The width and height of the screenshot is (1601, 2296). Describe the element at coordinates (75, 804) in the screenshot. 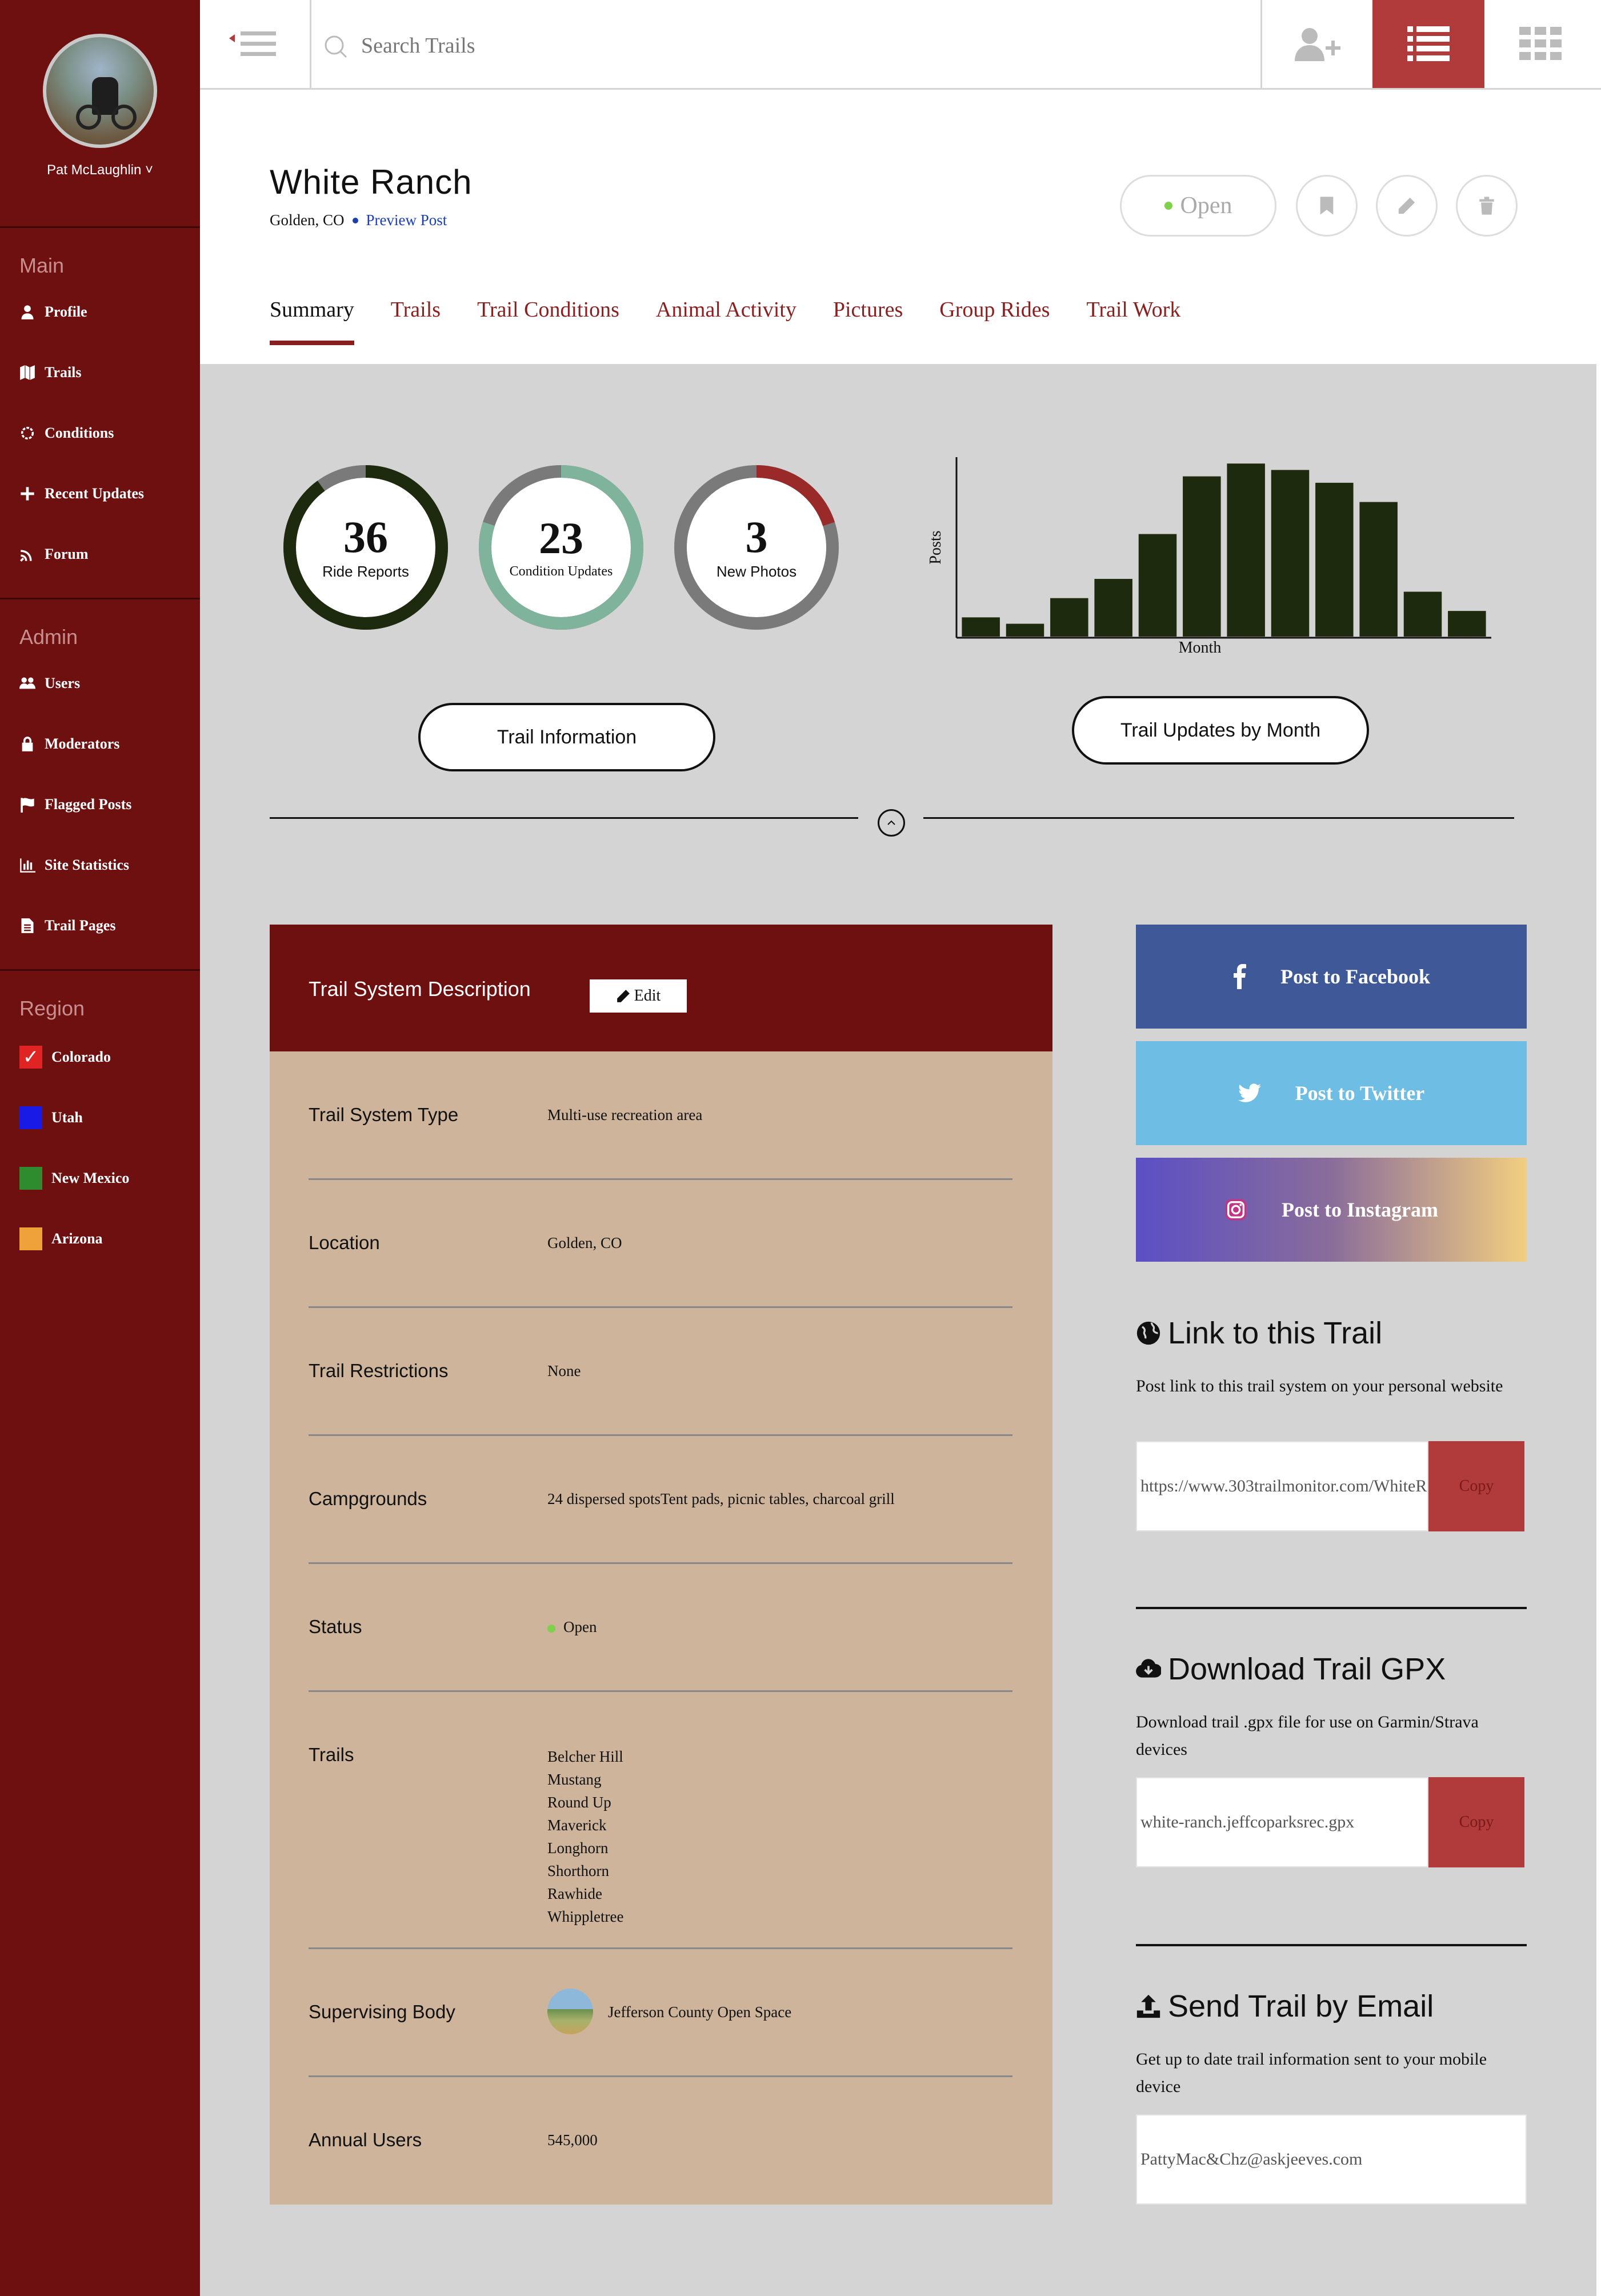

I see `sidebar-item-flagged-posts: Flagged Posts` at that location.